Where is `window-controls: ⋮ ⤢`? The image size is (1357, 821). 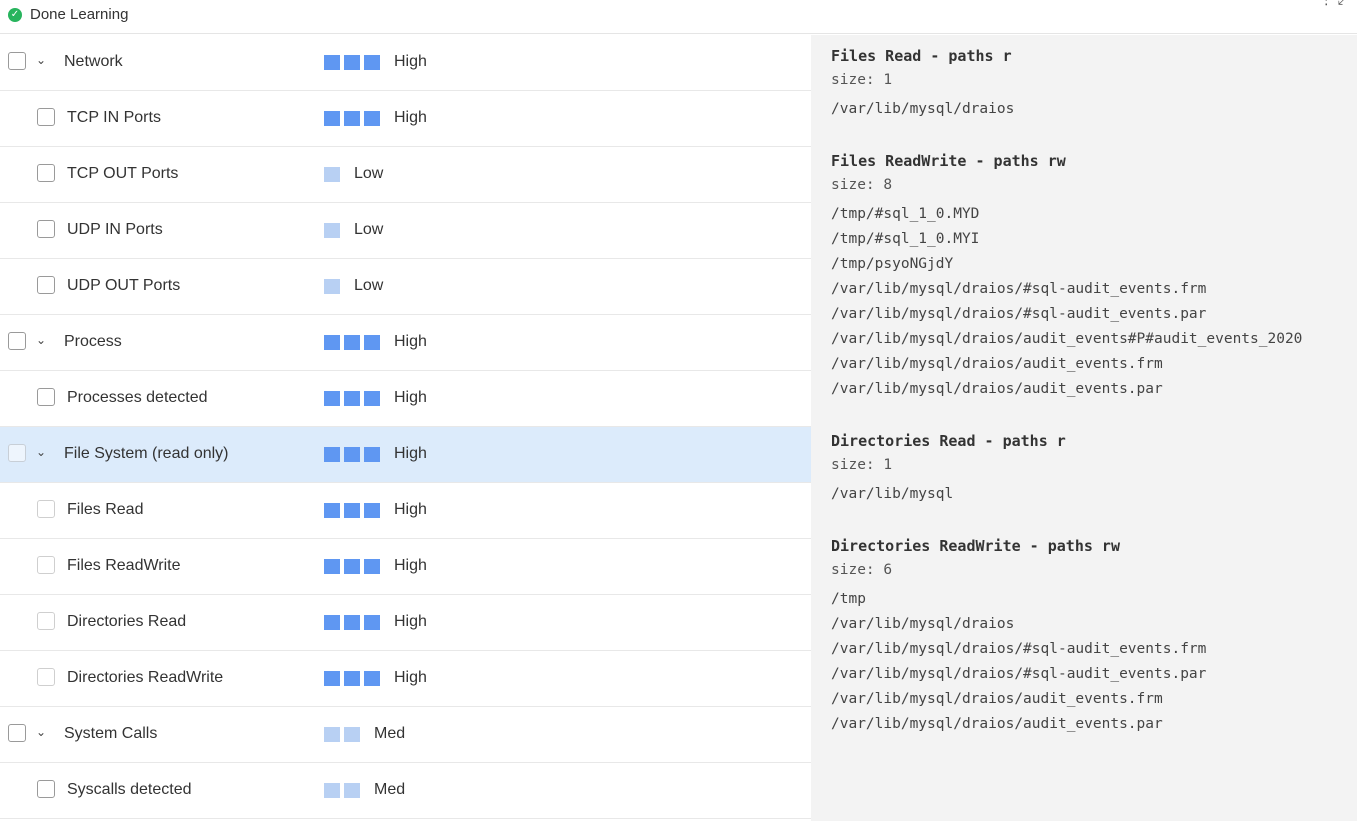
window-controls: ⋮ ⤢ is located at coordinates (1334, 4).